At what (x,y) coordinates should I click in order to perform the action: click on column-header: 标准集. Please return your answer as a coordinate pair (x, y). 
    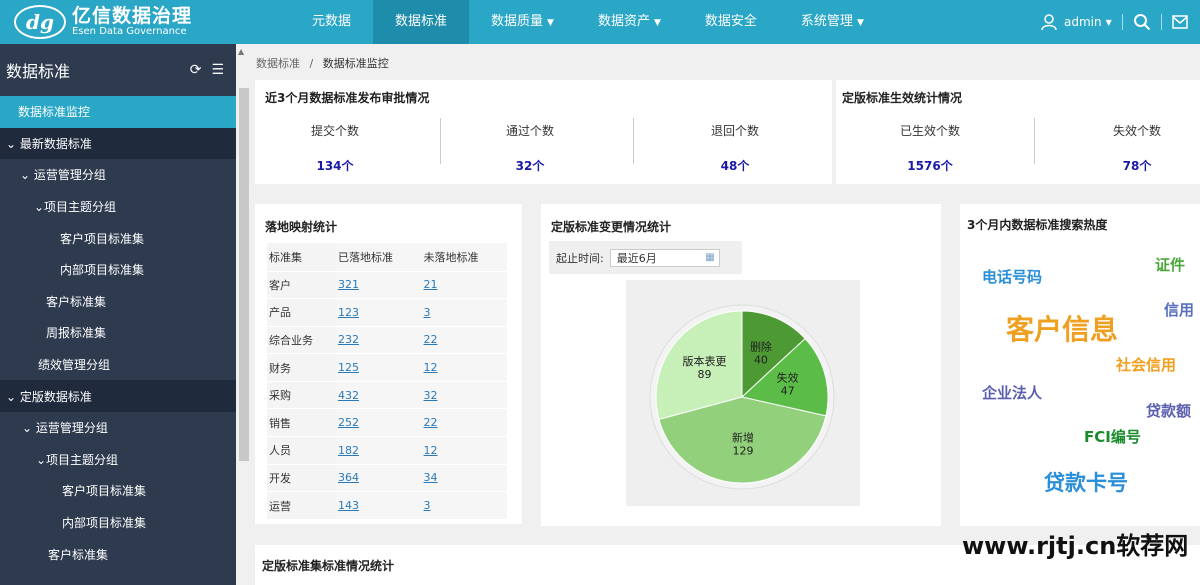
    Looking at the image, I should click on (301, 257).